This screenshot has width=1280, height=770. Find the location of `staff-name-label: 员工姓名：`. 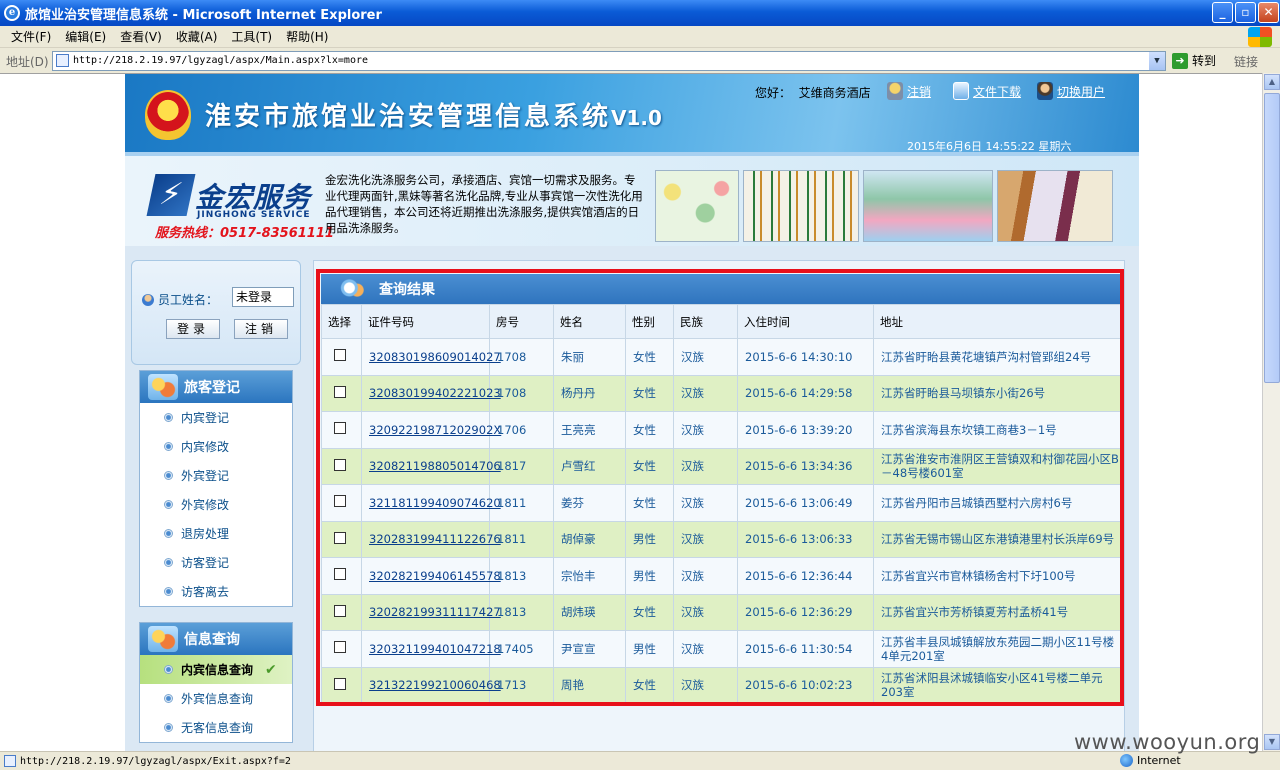

staff-name-label: 员工姓名： is located at coordinates (180, 299).